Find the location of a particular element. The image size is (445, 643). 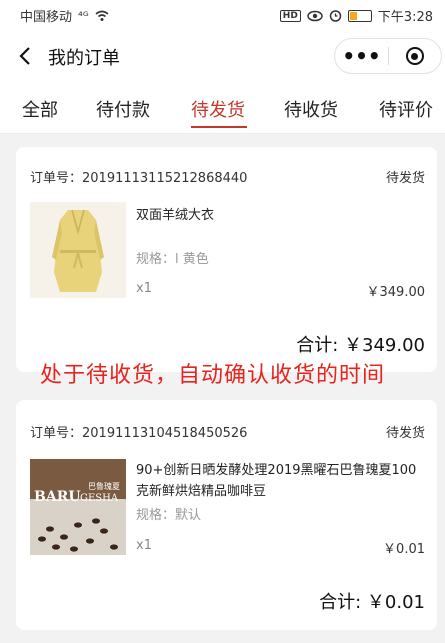

product-spec: 规格：l 黄色 is located at coordinates (172, 259).